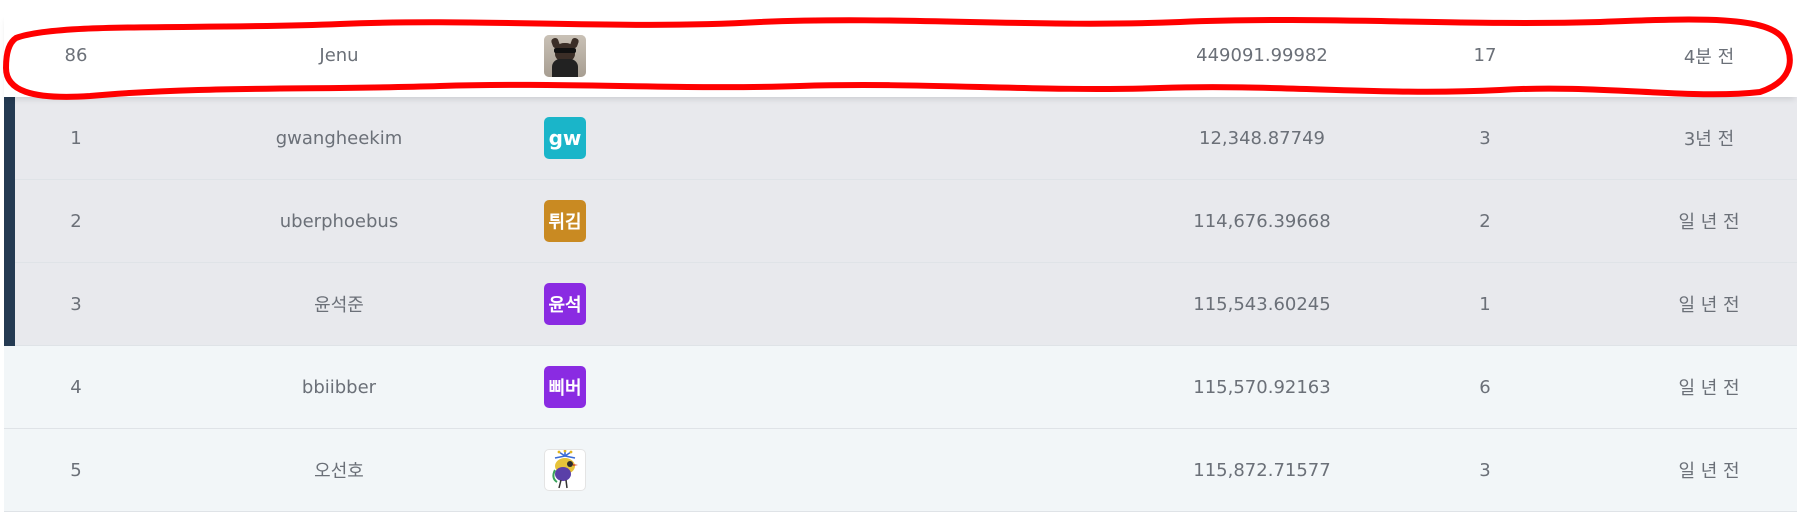 The width and height of the screenshot is (1797, 514). What do you see at coordinates (76, 221) in the screenshot?
I see `rank-cell: 2` at bounding box center [76, 221].